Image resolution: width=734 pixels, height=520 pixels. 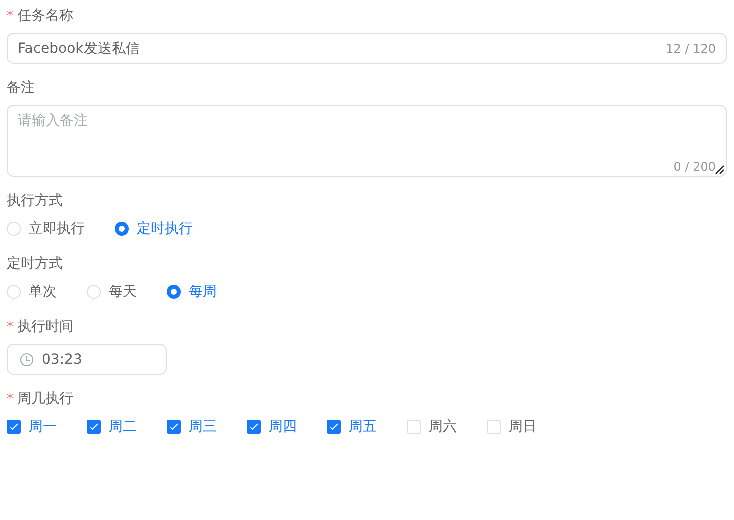 What do you see at coordinates (123, 427) in the screenshot?
I see `option-label: 周二` at bounding box center [123, 427].